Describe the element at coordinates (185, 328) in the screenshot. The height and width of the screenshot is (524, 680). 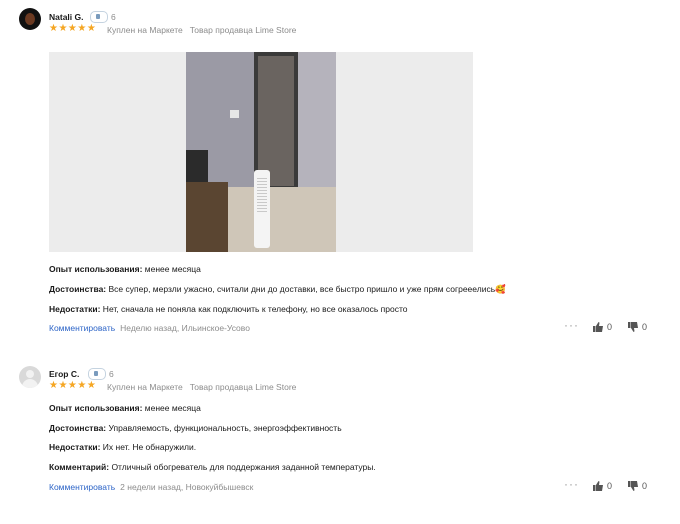
I see `review-date-location: Неделю назад, Ильинское-Усово` at that location.